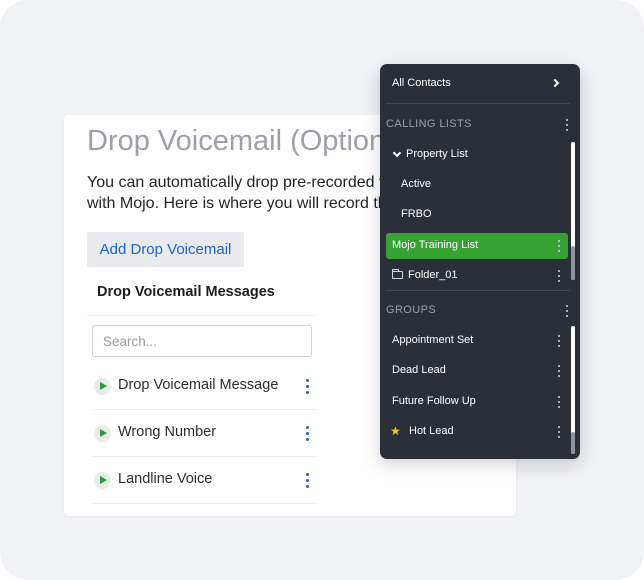  Describe the element at coordinates (435, 245) in the screenshot. I see `calling-list-label: Mojo Training List` at that location.